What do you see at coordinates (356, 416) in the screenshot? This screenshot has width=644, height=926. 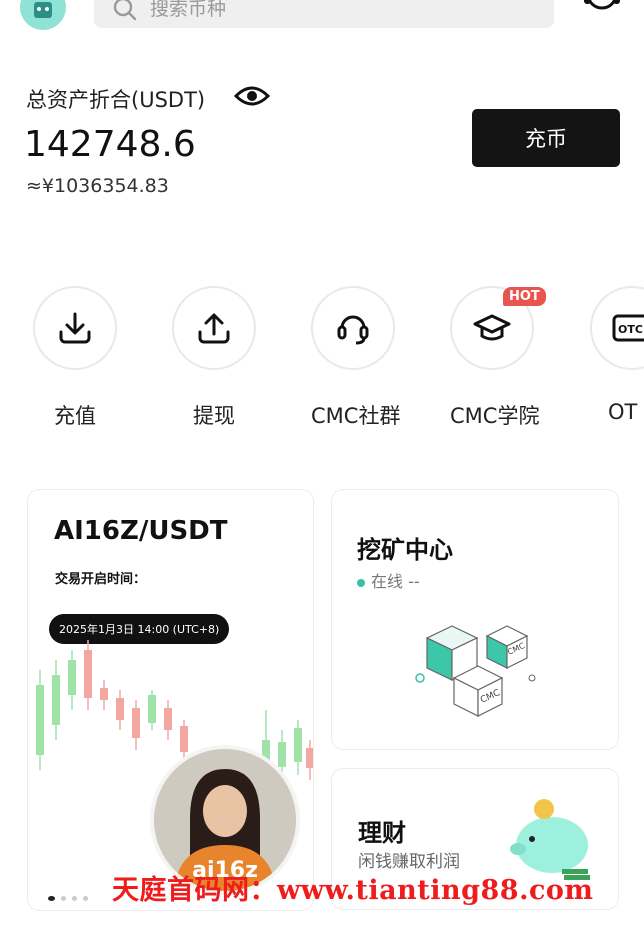 I see `quick-action-label: CMC社群` at bounding box center [356, 416].